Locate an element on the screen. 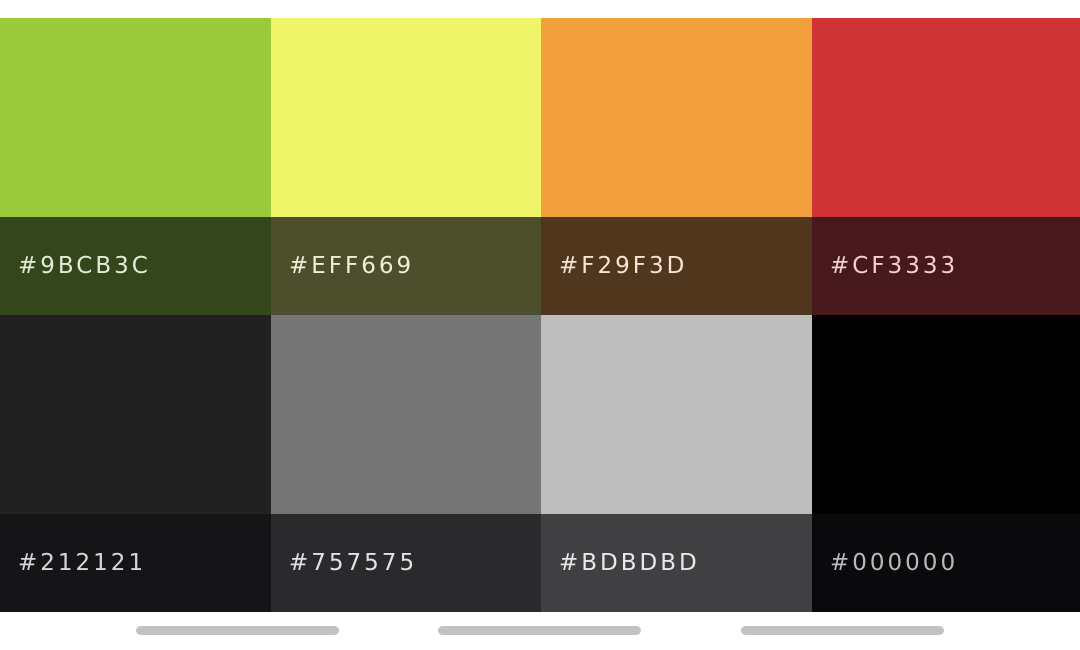 This screenshot has width=1080, height=650. hex-code-label: #757575 is located at coordinates (353, 563).